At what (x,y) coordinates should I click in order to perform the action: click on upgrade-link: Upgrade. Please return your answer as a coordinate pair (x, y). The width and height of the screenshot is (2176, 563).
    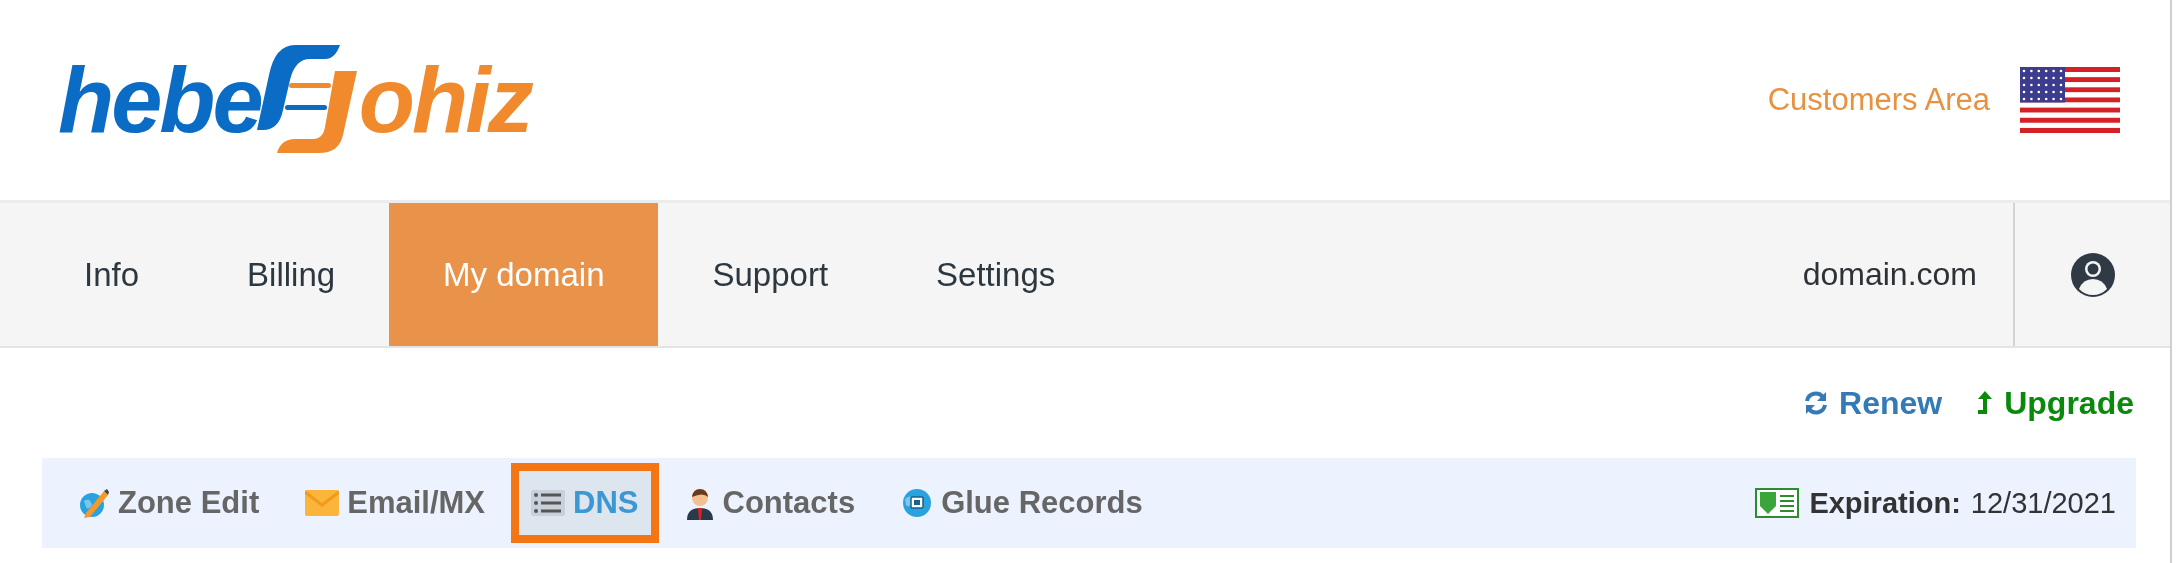
    Looking at the image, I should click on (2055, 403).